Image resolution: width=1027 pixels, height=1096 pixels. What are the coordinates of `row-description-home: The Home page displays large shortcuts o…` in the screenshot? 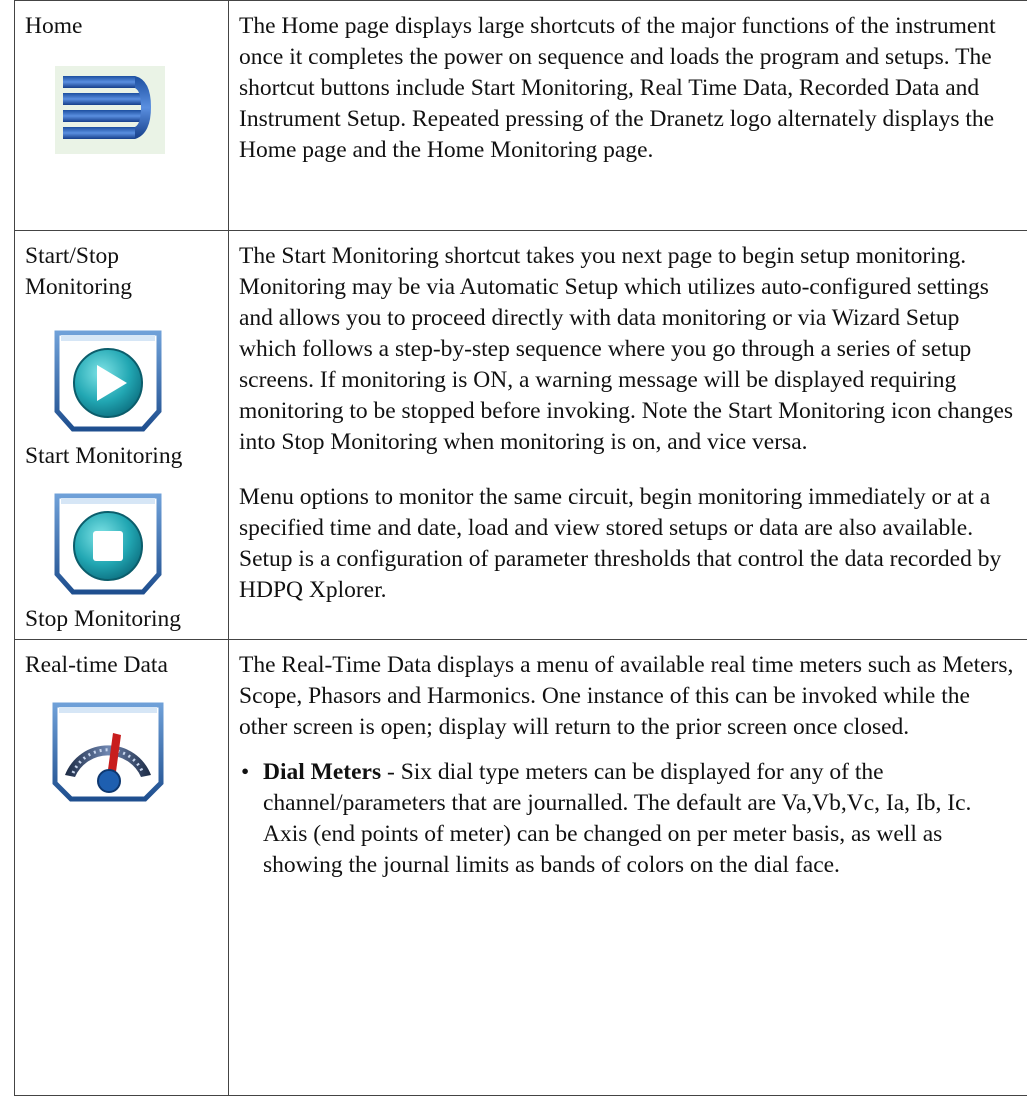 It's located at (627, 88).